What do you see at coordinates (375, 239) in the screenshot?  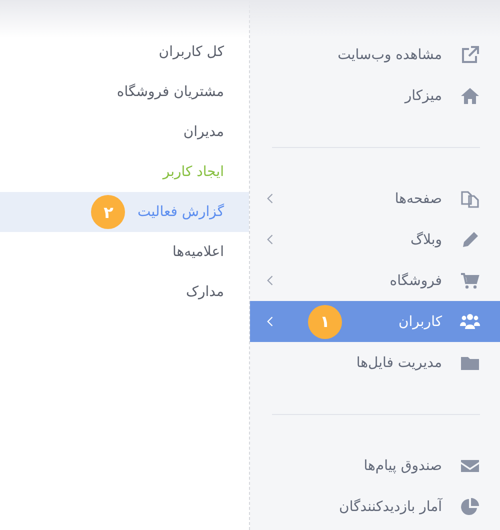 I see `menu-item: وبلاگ` at bounding box center [375, 239].